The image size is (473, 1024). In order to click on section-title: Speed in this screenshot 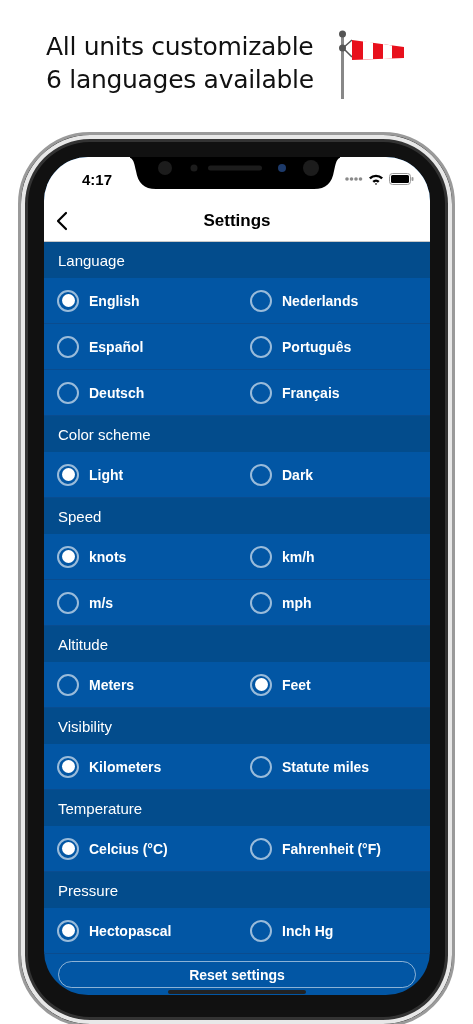, I will do `click(80, 516)`.